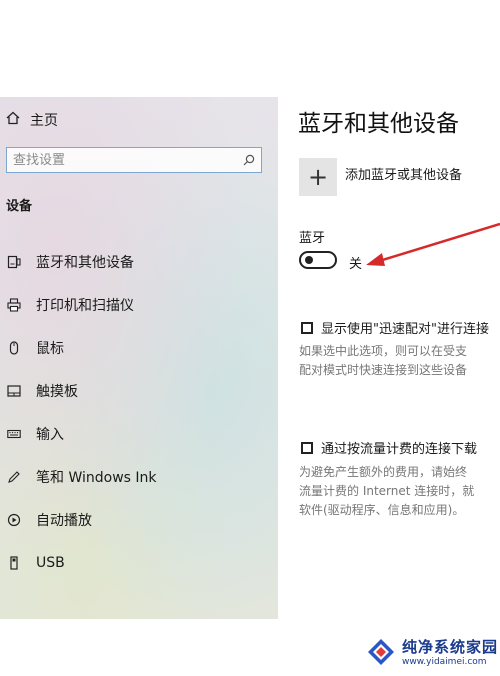 The image size is (500, 676). I want to click on swift-pair-description: 如果选中此选项，则可以在受支 配对模式时快速连接到这些设备, so click(383, 361).